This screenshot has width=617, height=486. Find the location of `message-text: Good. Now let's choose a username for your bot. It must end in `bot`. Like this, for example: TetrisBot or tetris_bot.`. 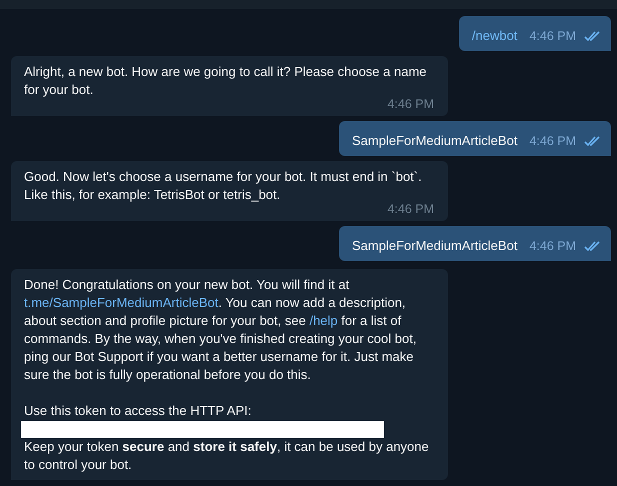

message-text: Good. Now let's choose a username for your bot. It must end in `bot`. Like this, for example: TetrisBot or tetris_bot. is located at coordinates (223, 186).